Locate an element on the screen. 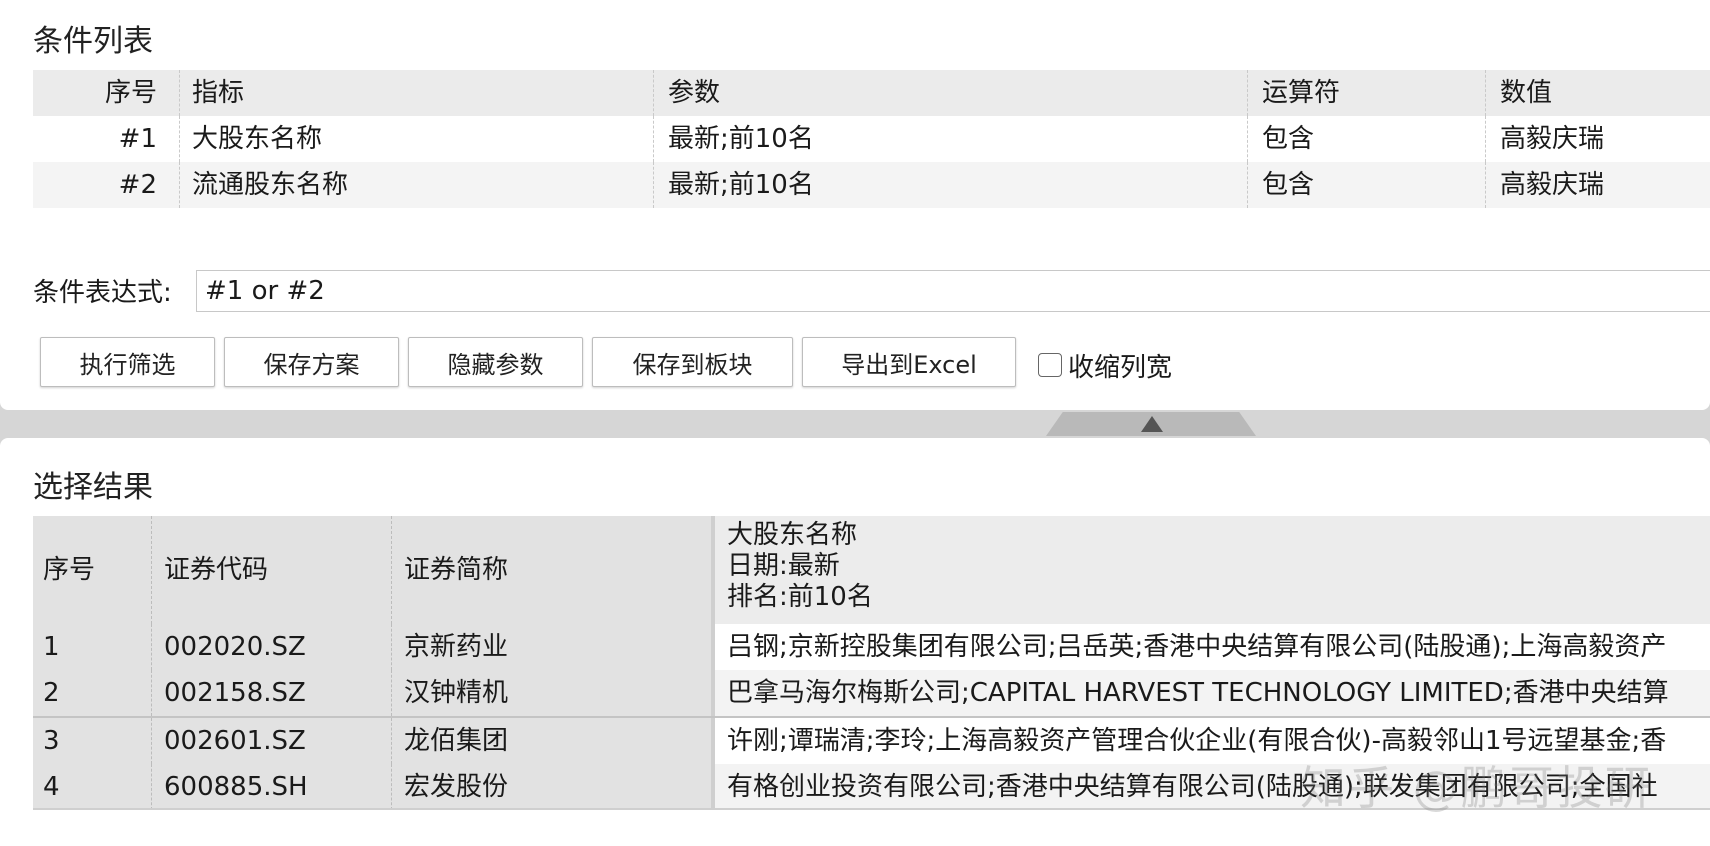 Image resolution: width=1710 pixels, height=846 pixels. row-code: 002601.SZ is located at coordinates (271, 741).